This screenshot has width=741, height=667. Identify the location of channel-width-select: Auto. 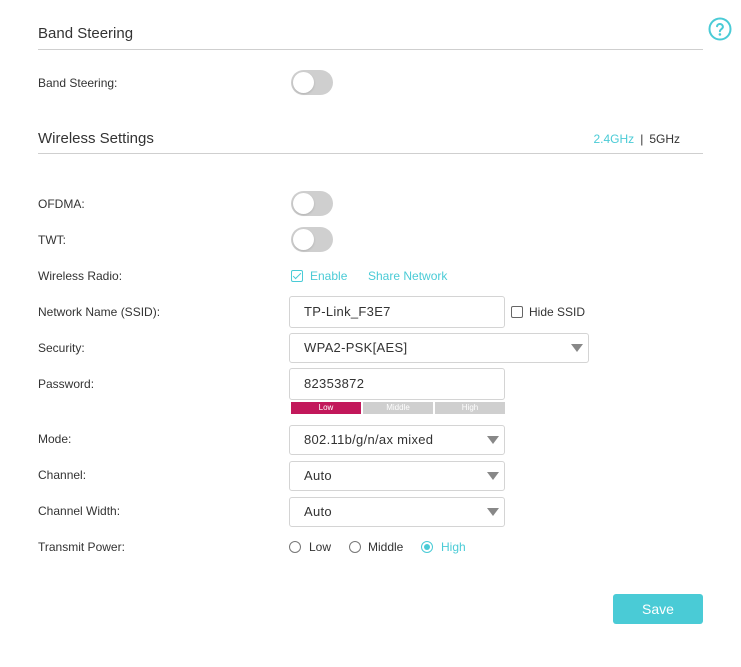
(397, 512).